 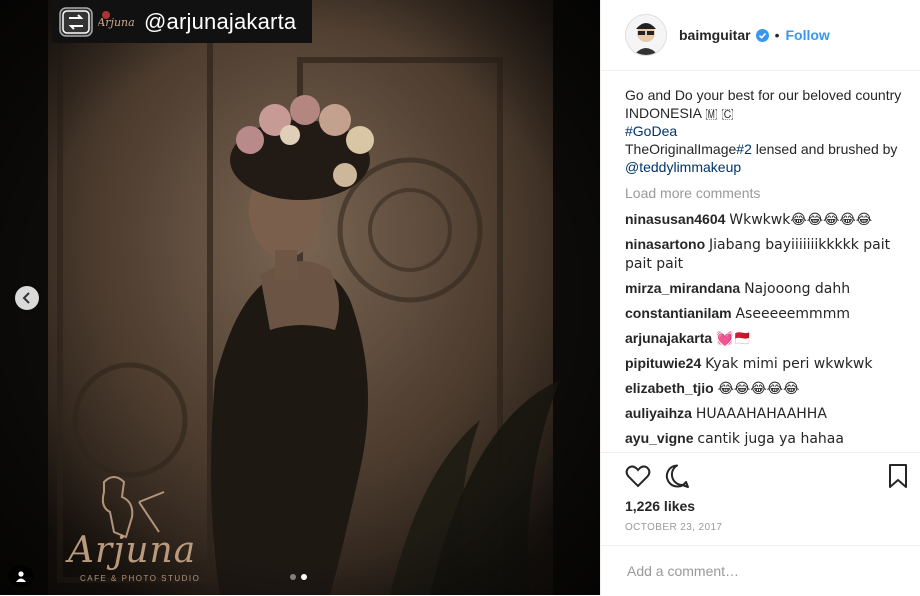 I want to click on carousel-prev-button, so click(x=27, y=298).